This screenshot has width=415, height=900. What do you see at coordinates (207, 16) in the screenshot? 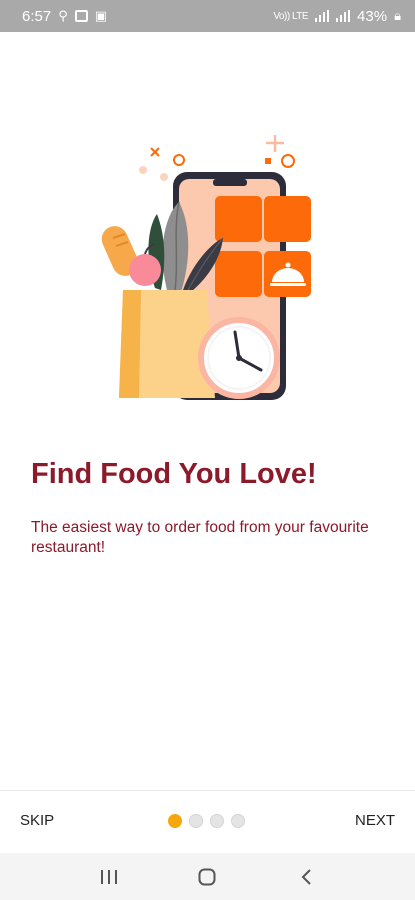
I see `status-bar: 6:57 ⚲ ▣ Vo)) LTE 43% 🔒︎` at bounding box center [207, 16].